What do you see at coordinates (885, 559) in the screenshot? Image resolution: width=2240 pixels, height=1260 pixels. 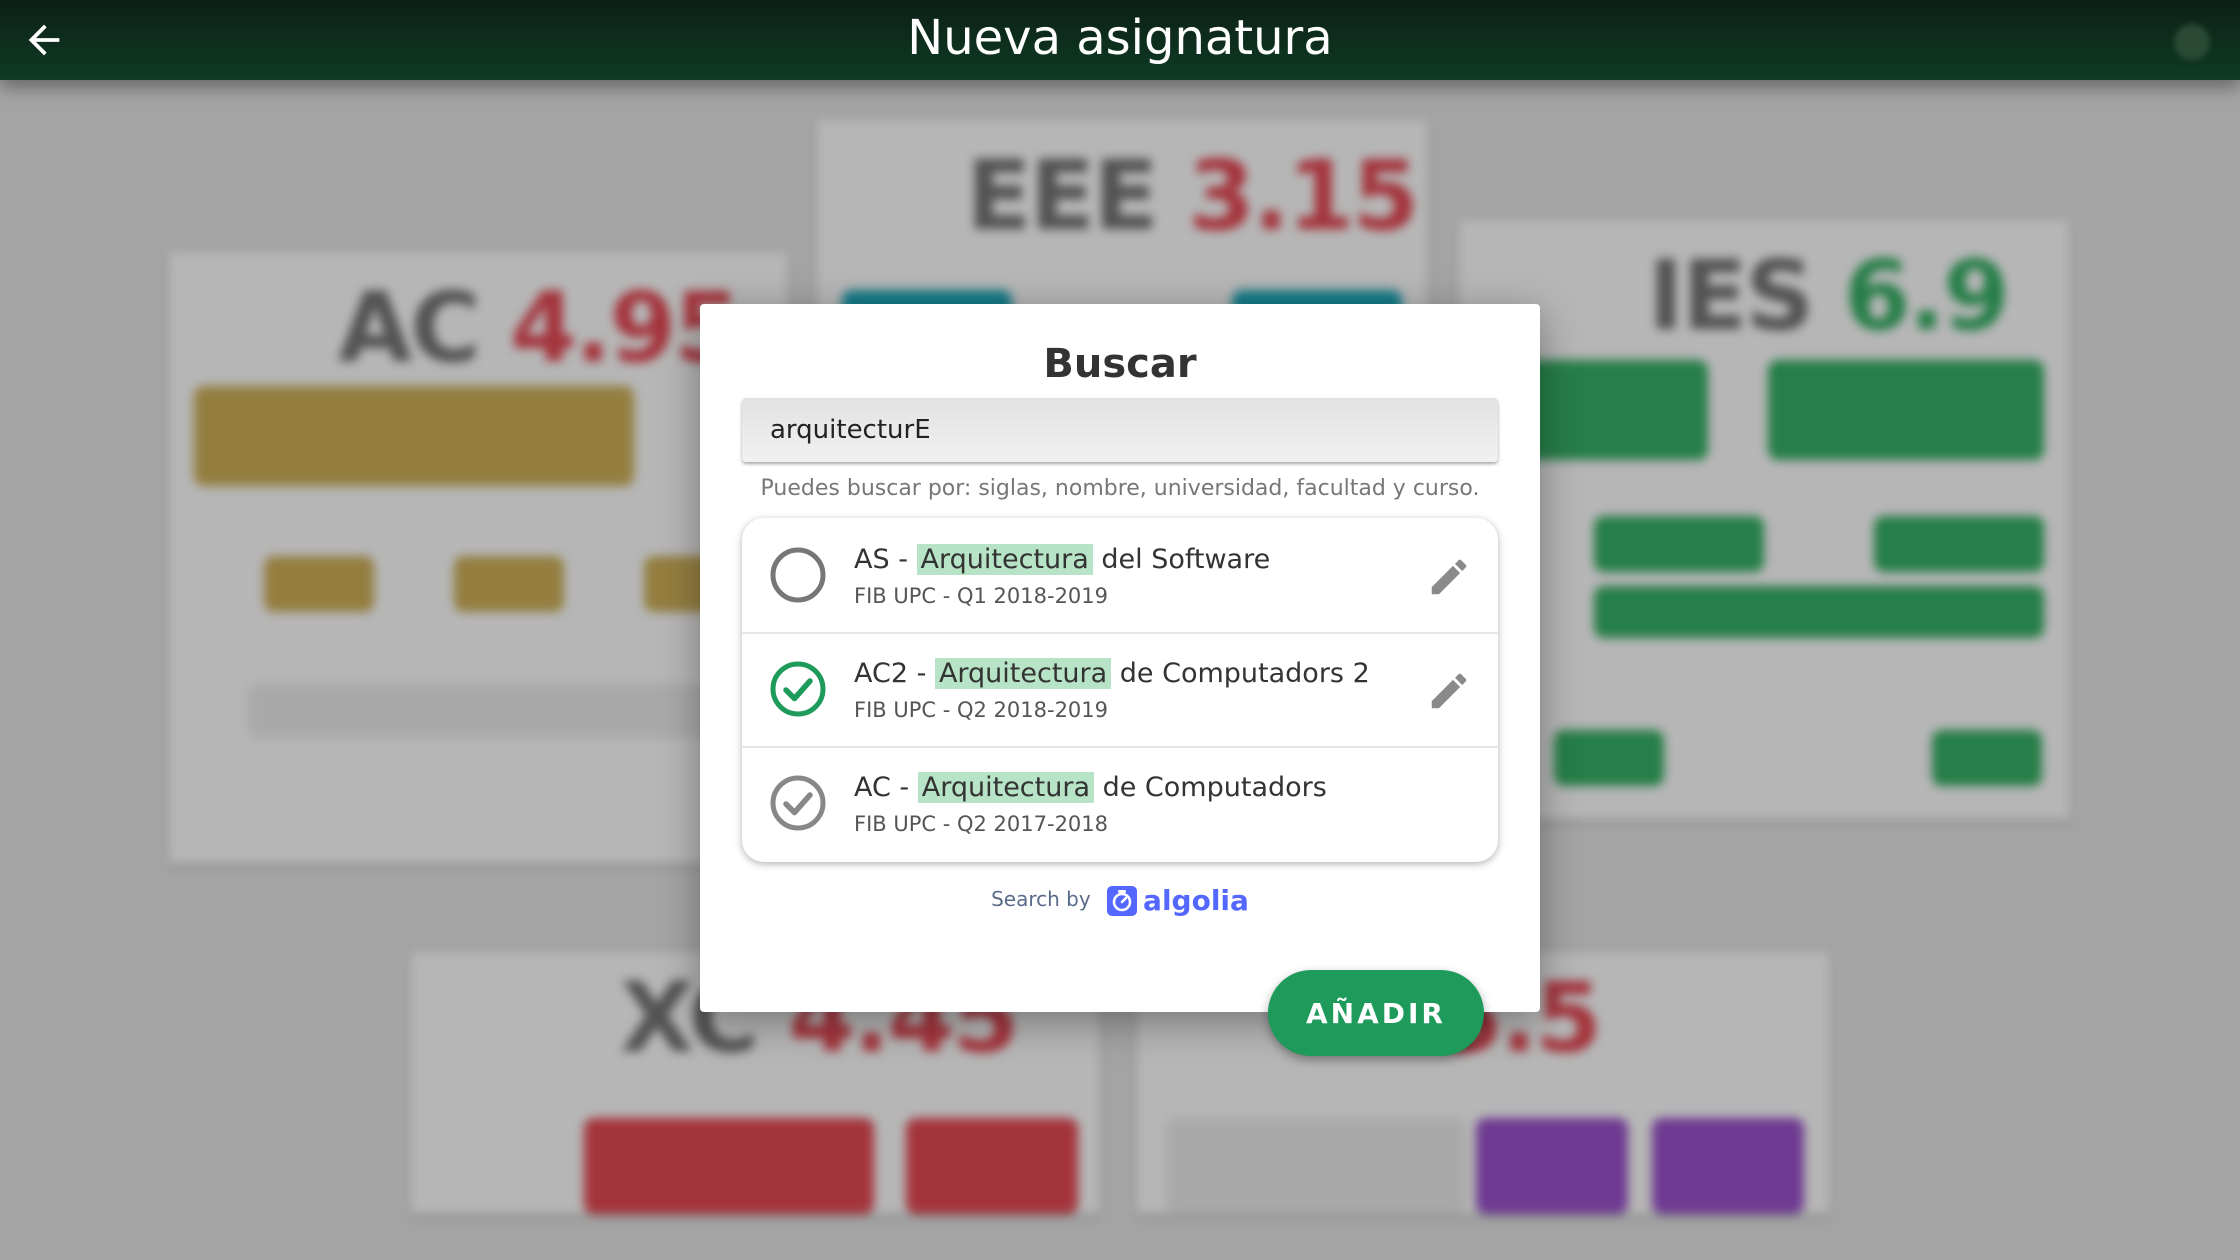 I see `result-code: AS -` at bounding box center [885, 559].